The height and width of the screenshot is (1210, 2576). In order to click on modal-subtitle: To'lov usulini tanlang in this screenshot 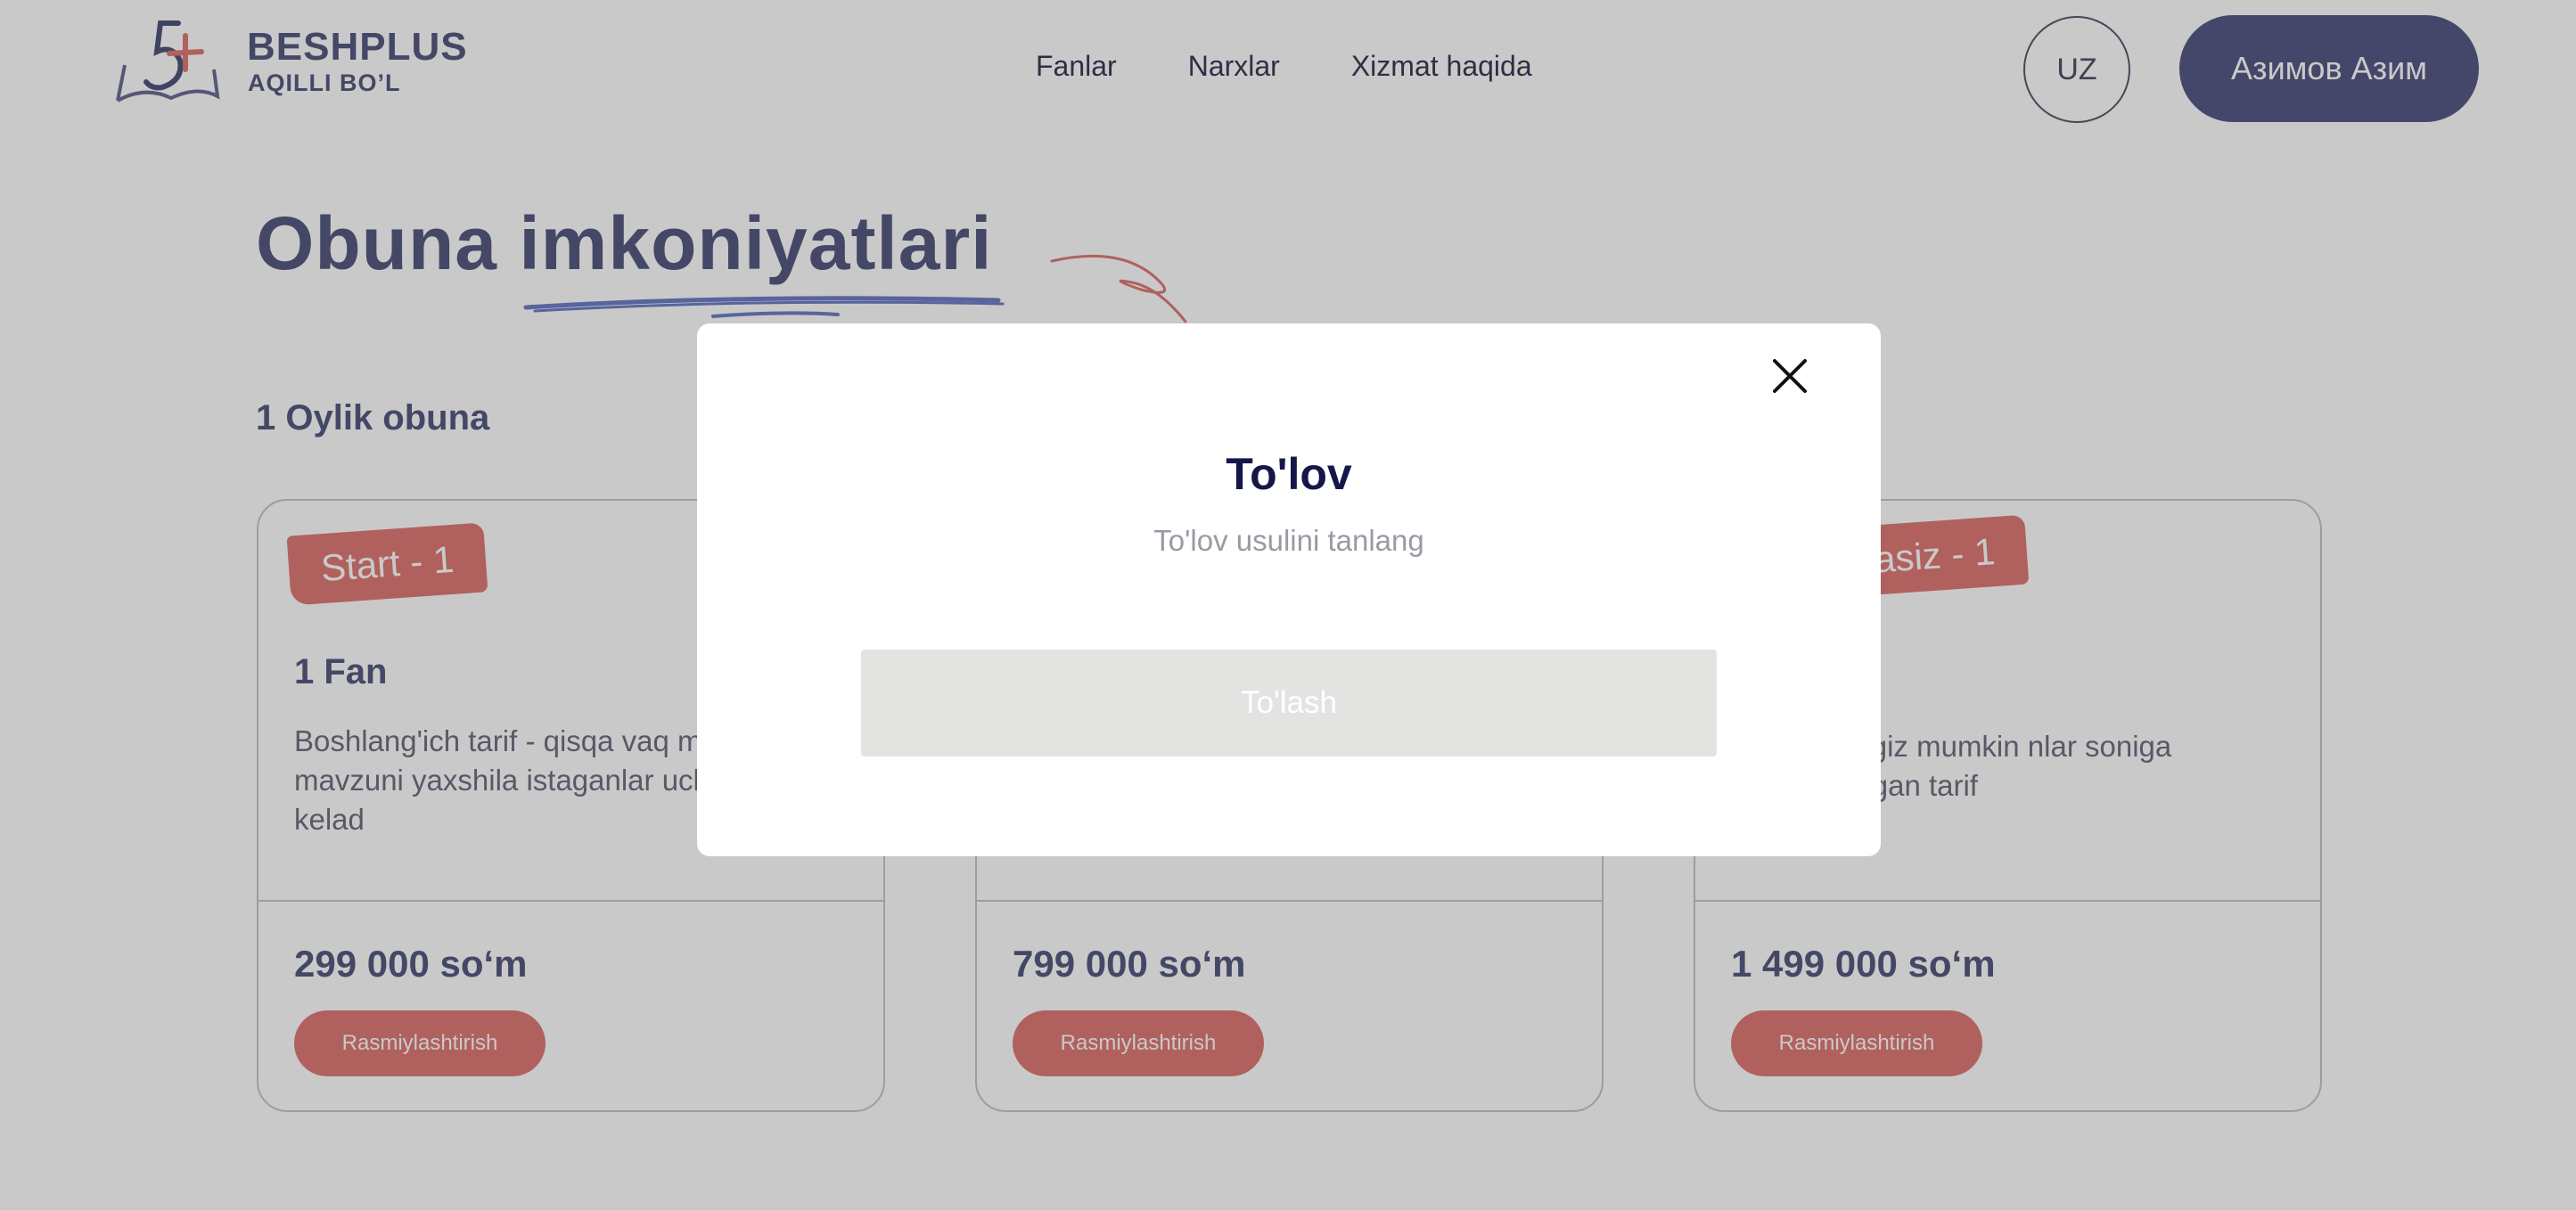, I will do `click(1288, 540)`.